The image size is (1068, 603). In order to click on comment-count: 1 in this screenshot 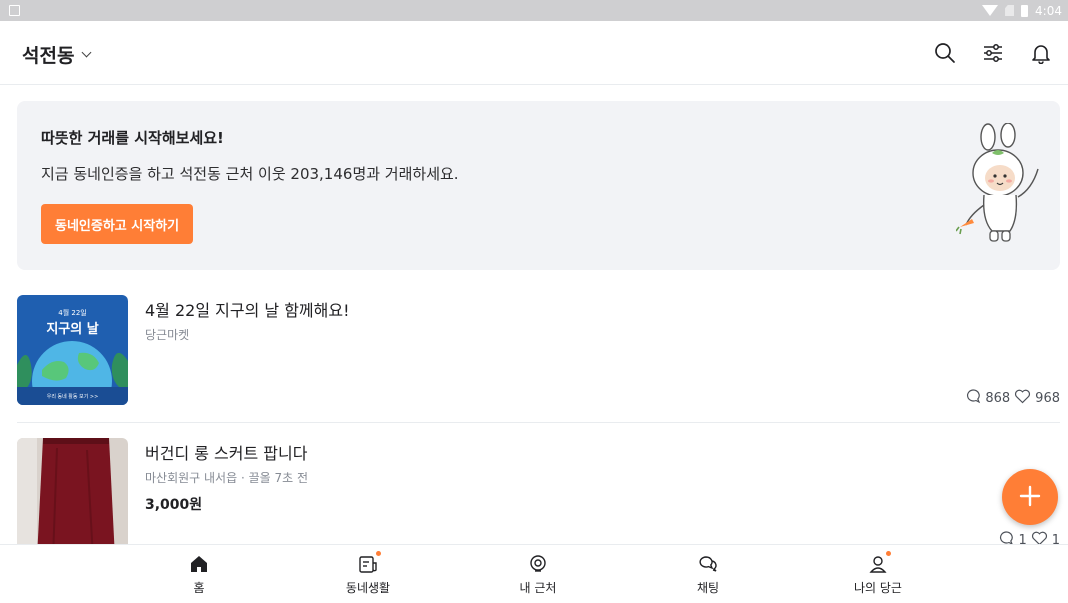, I will do `click(1022, 538)`.